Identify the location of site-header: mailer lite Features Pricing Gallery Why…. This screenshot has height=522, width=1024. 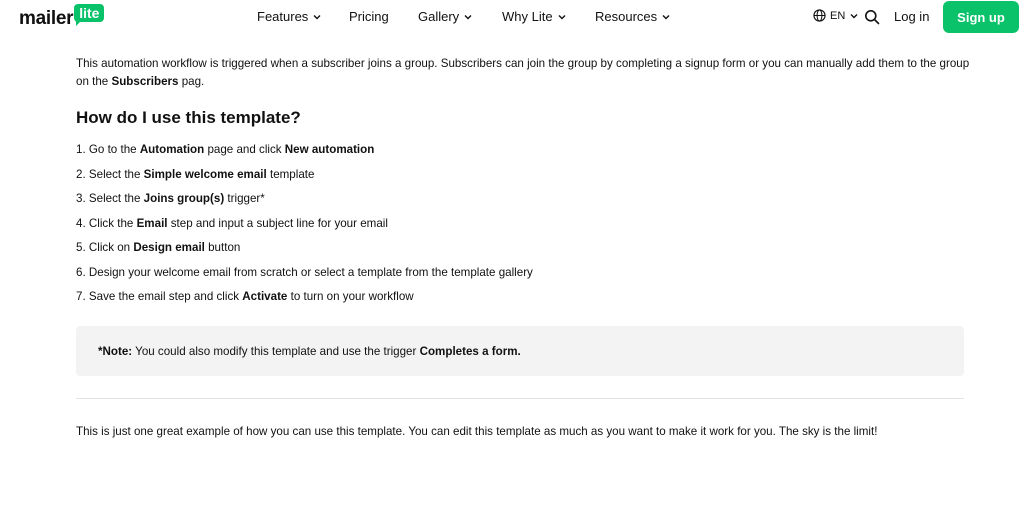
(512, 17).